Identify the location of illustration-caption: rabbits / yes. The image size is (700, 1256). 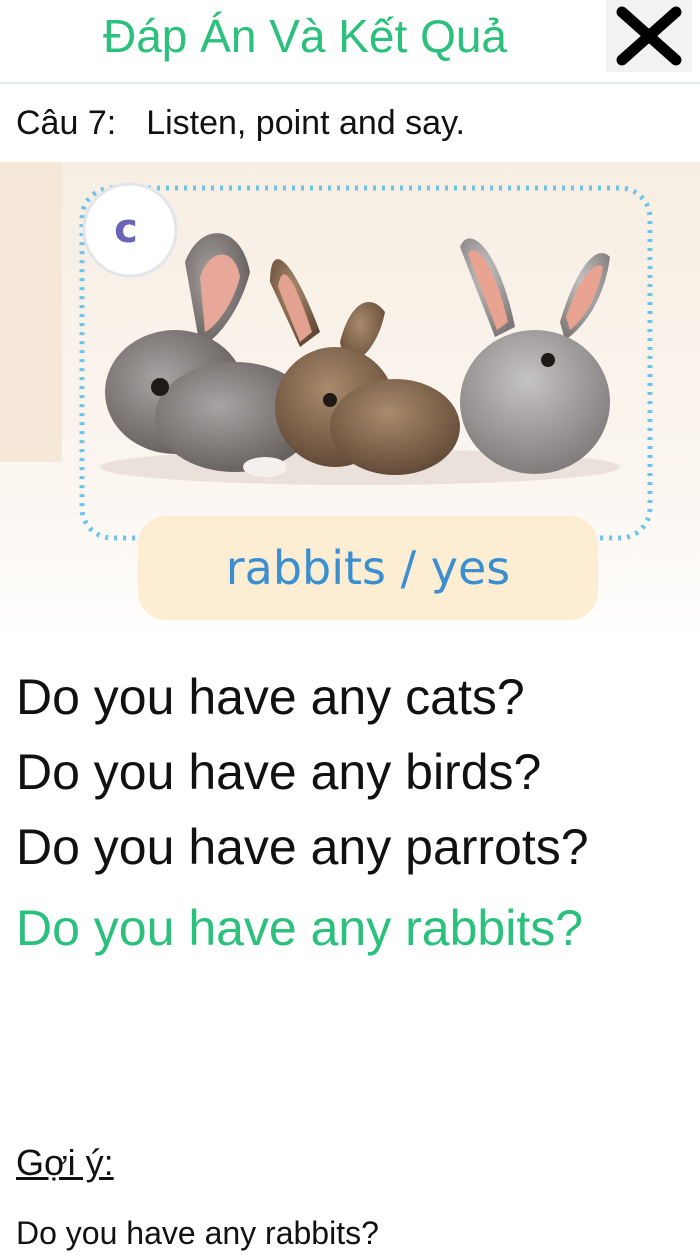
(368, 568).